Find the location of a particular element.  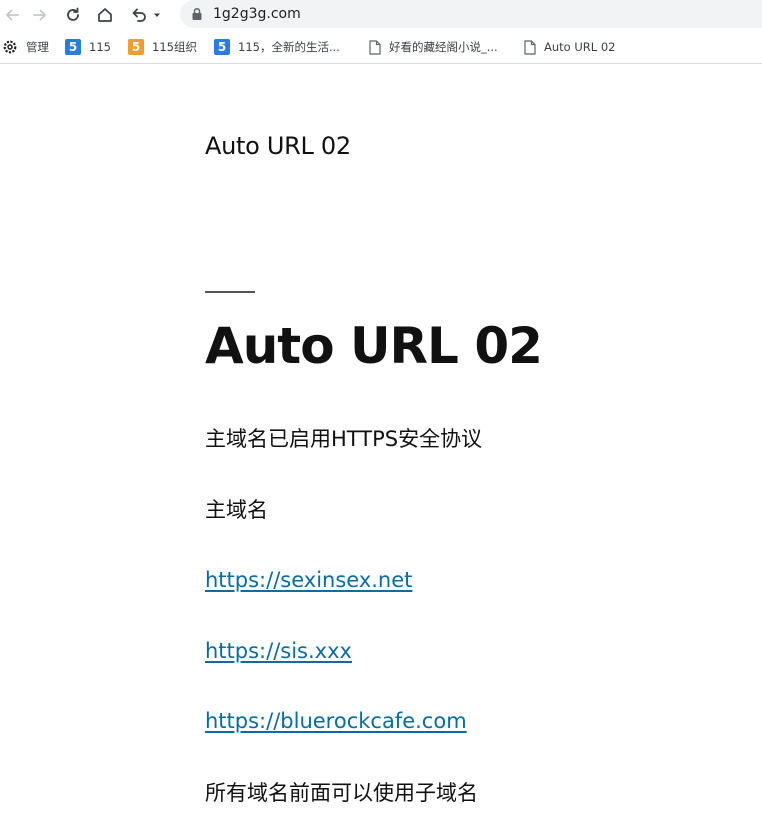

bookmark-auto-url: Auto URL 02 is located at coordinates (569, 47).